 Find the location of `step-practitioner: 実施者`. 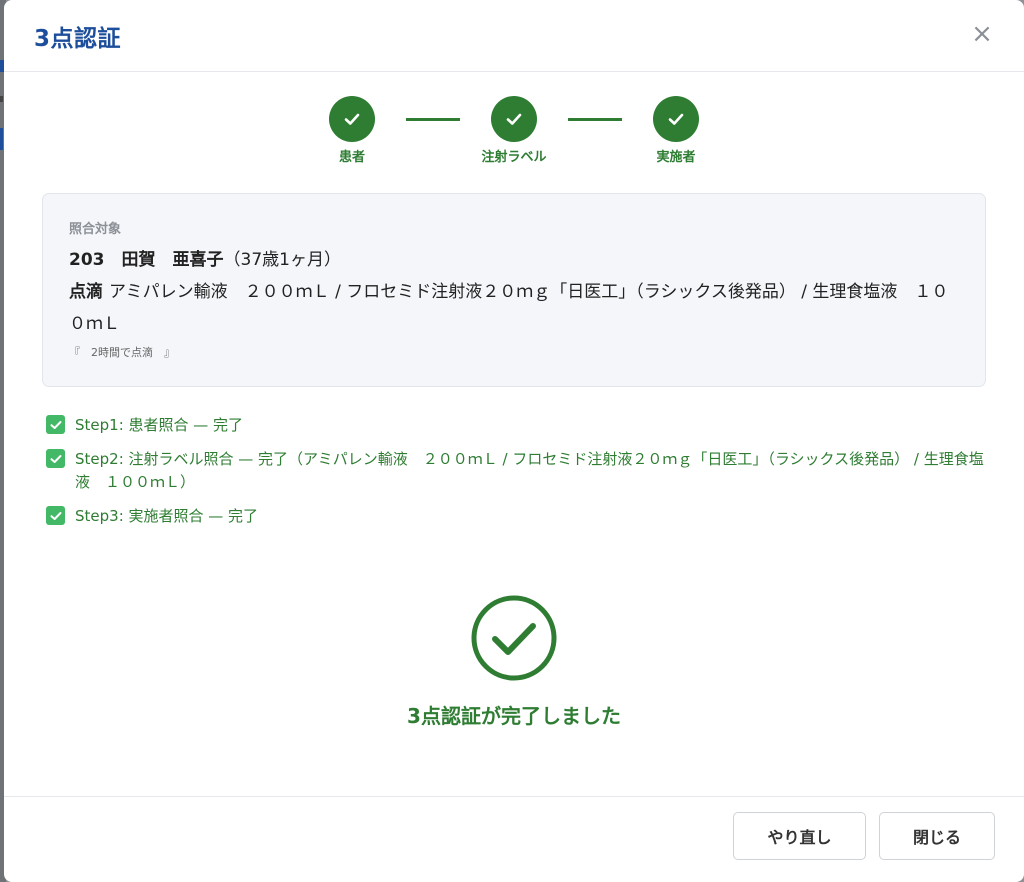

step-practitioner: 実施者 is located at coordinates (676, 130).